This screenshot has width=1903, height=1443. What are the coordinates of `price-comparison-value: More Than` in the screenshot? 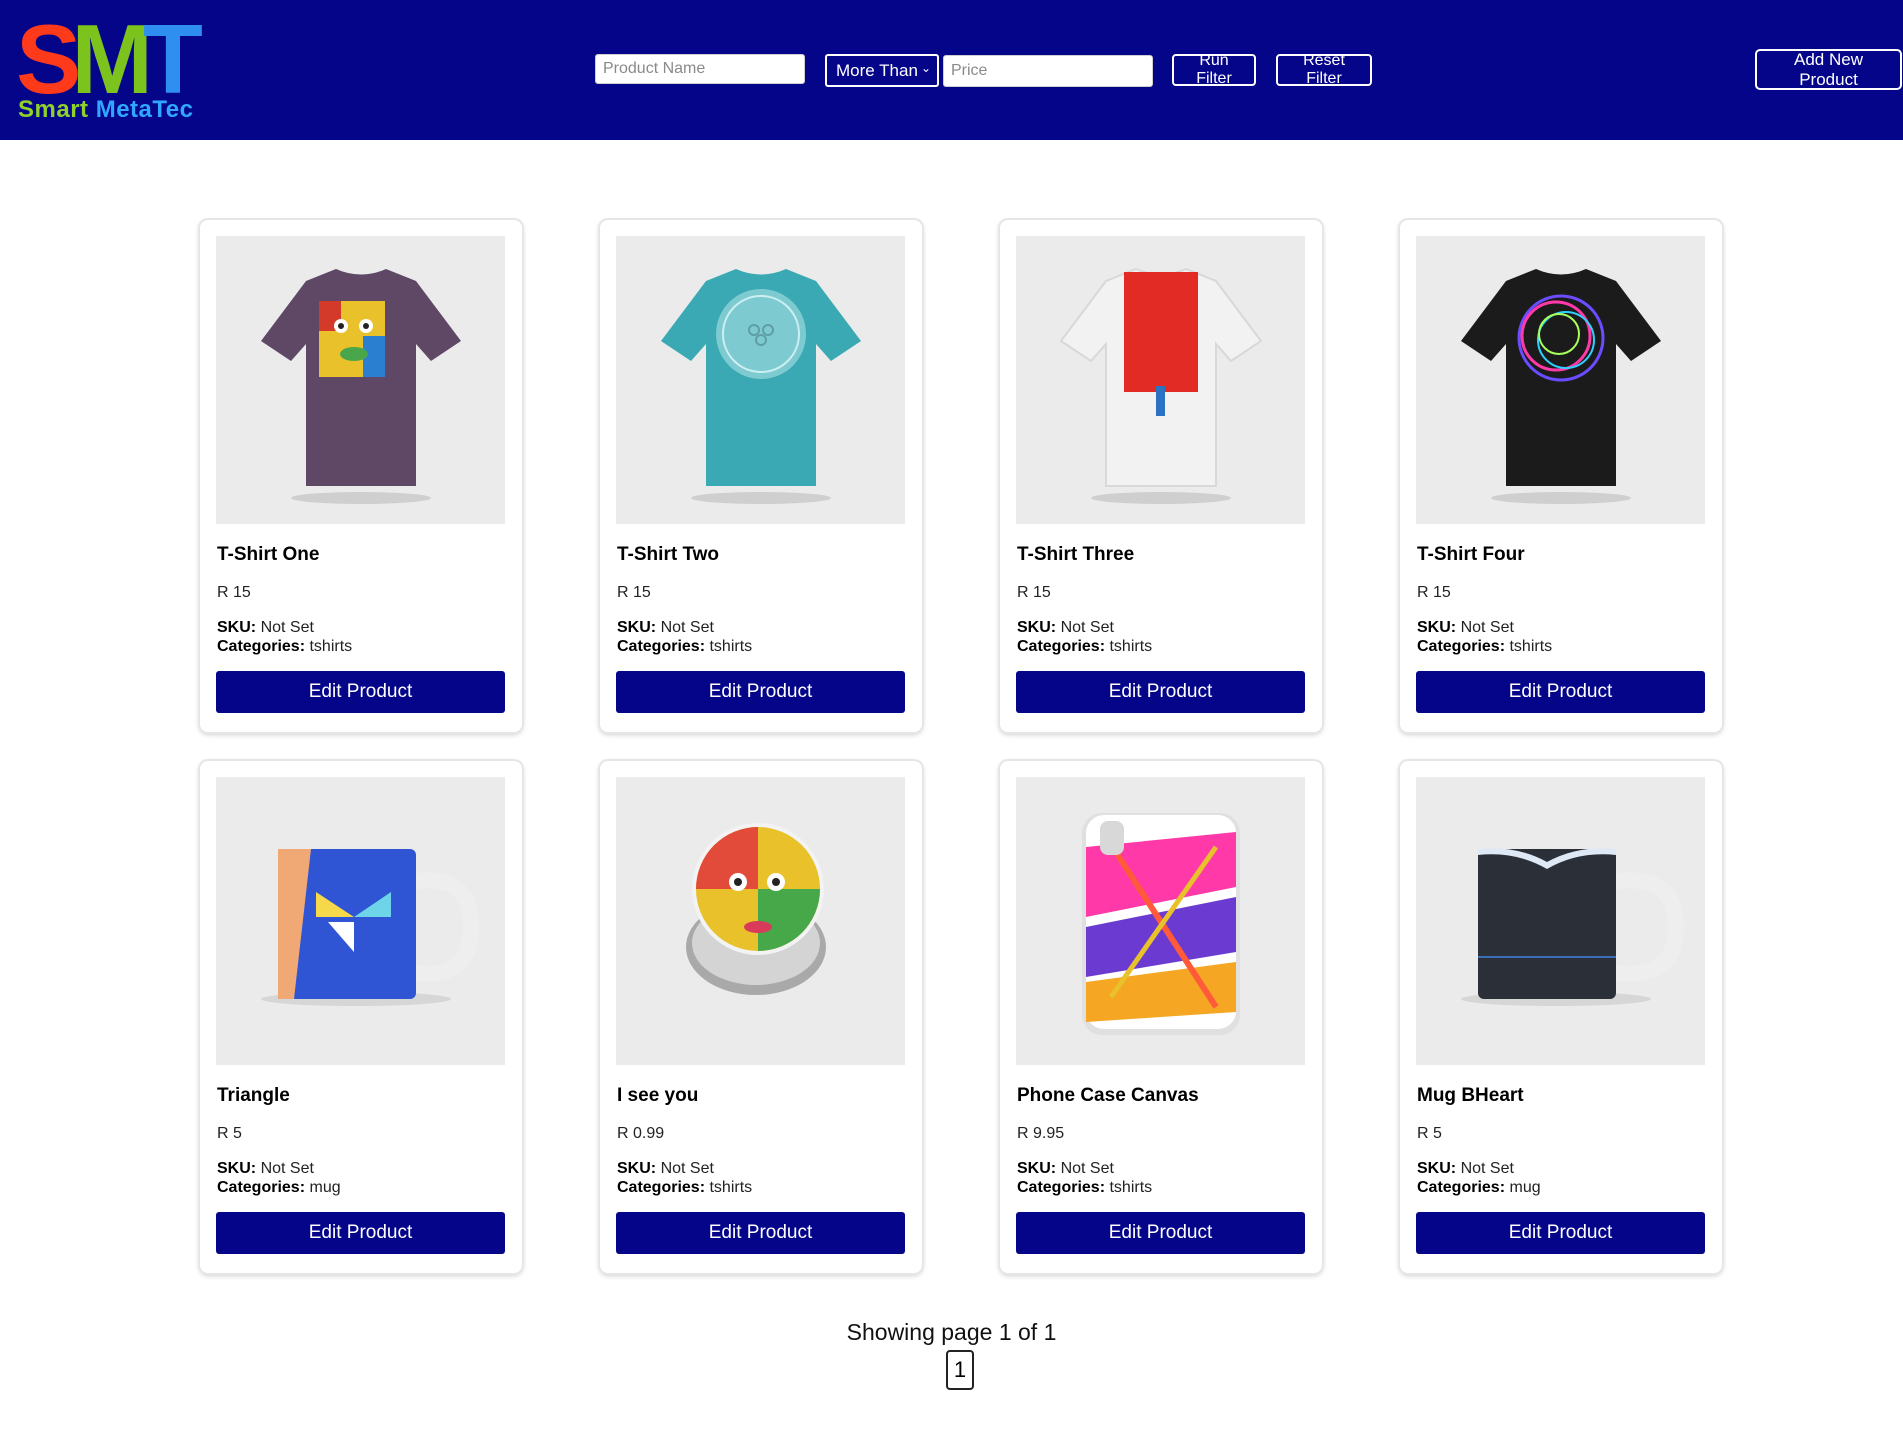 It's located at (877, 70).